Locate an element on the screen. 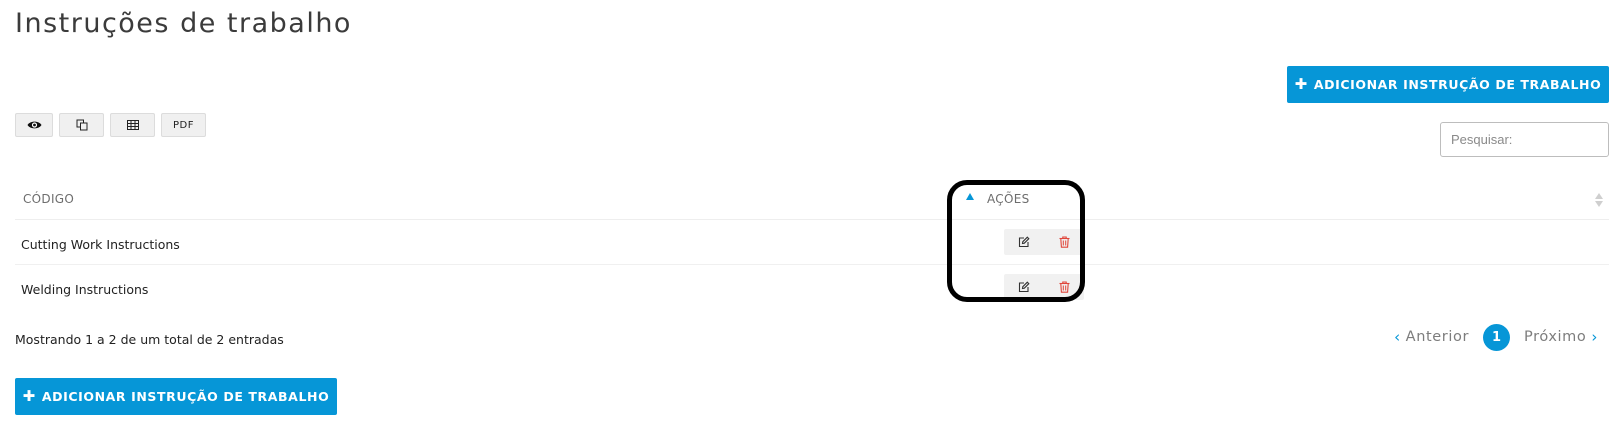  eye-icon is located at coordinates (34, 125).